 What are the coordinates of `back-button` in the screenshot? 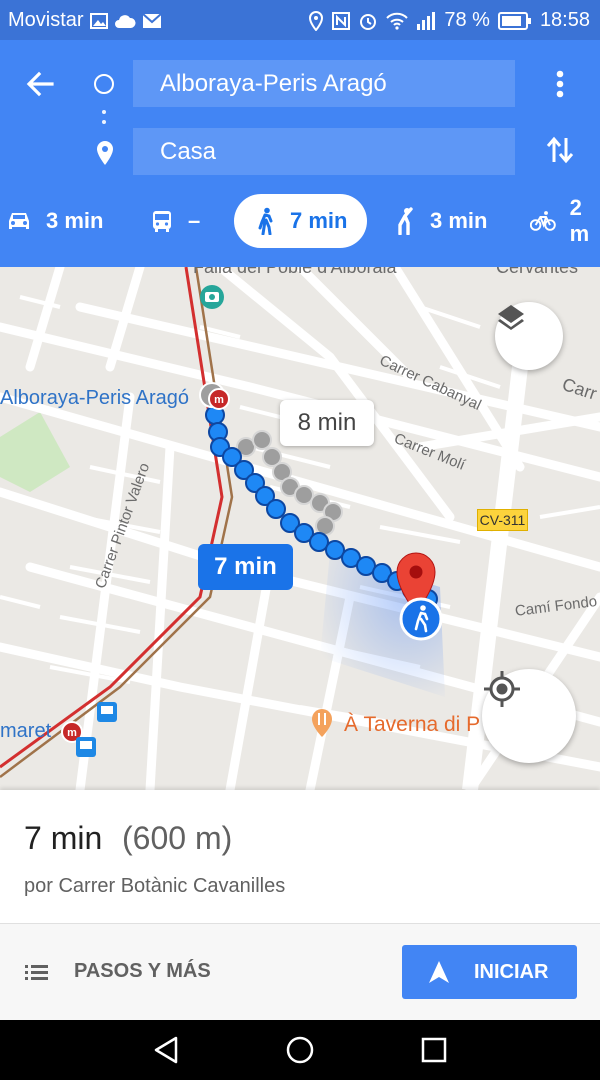 It's located at (40, 84).